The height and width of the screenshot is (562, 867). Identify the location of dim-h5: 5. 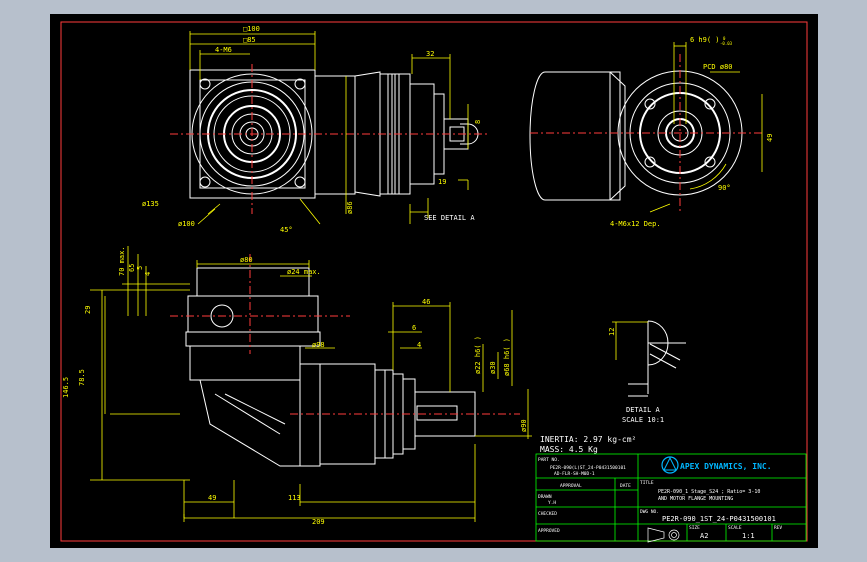
(140, 268).